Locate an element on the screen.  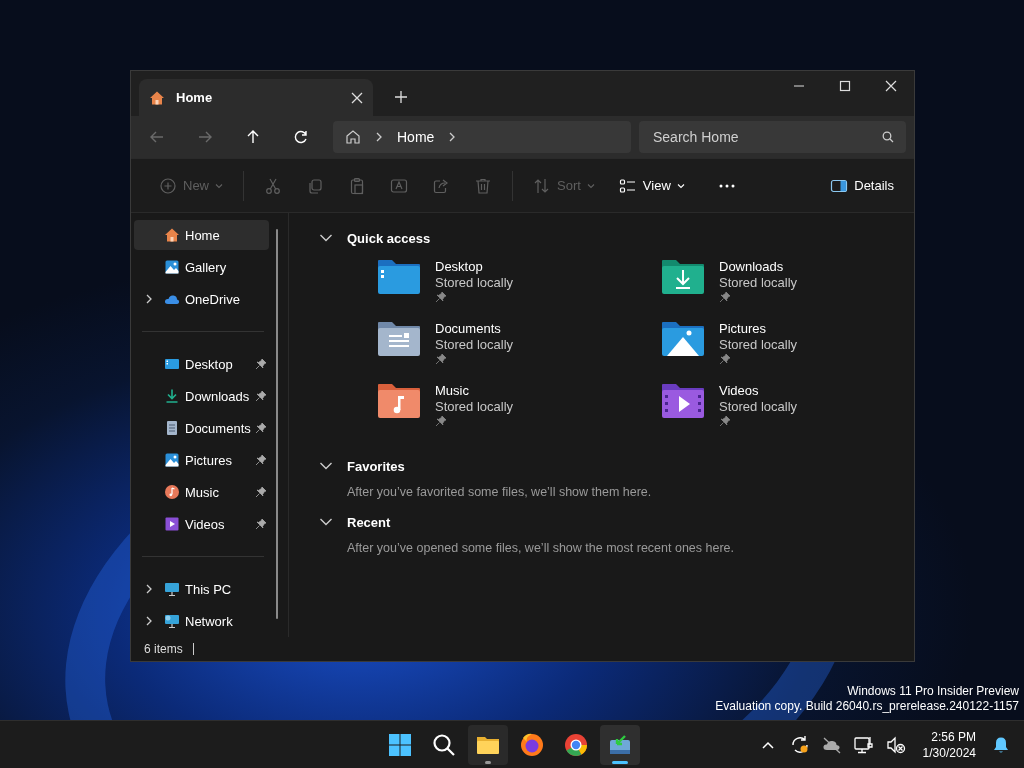
music-folder-icon is located at coordinates (399, 401).